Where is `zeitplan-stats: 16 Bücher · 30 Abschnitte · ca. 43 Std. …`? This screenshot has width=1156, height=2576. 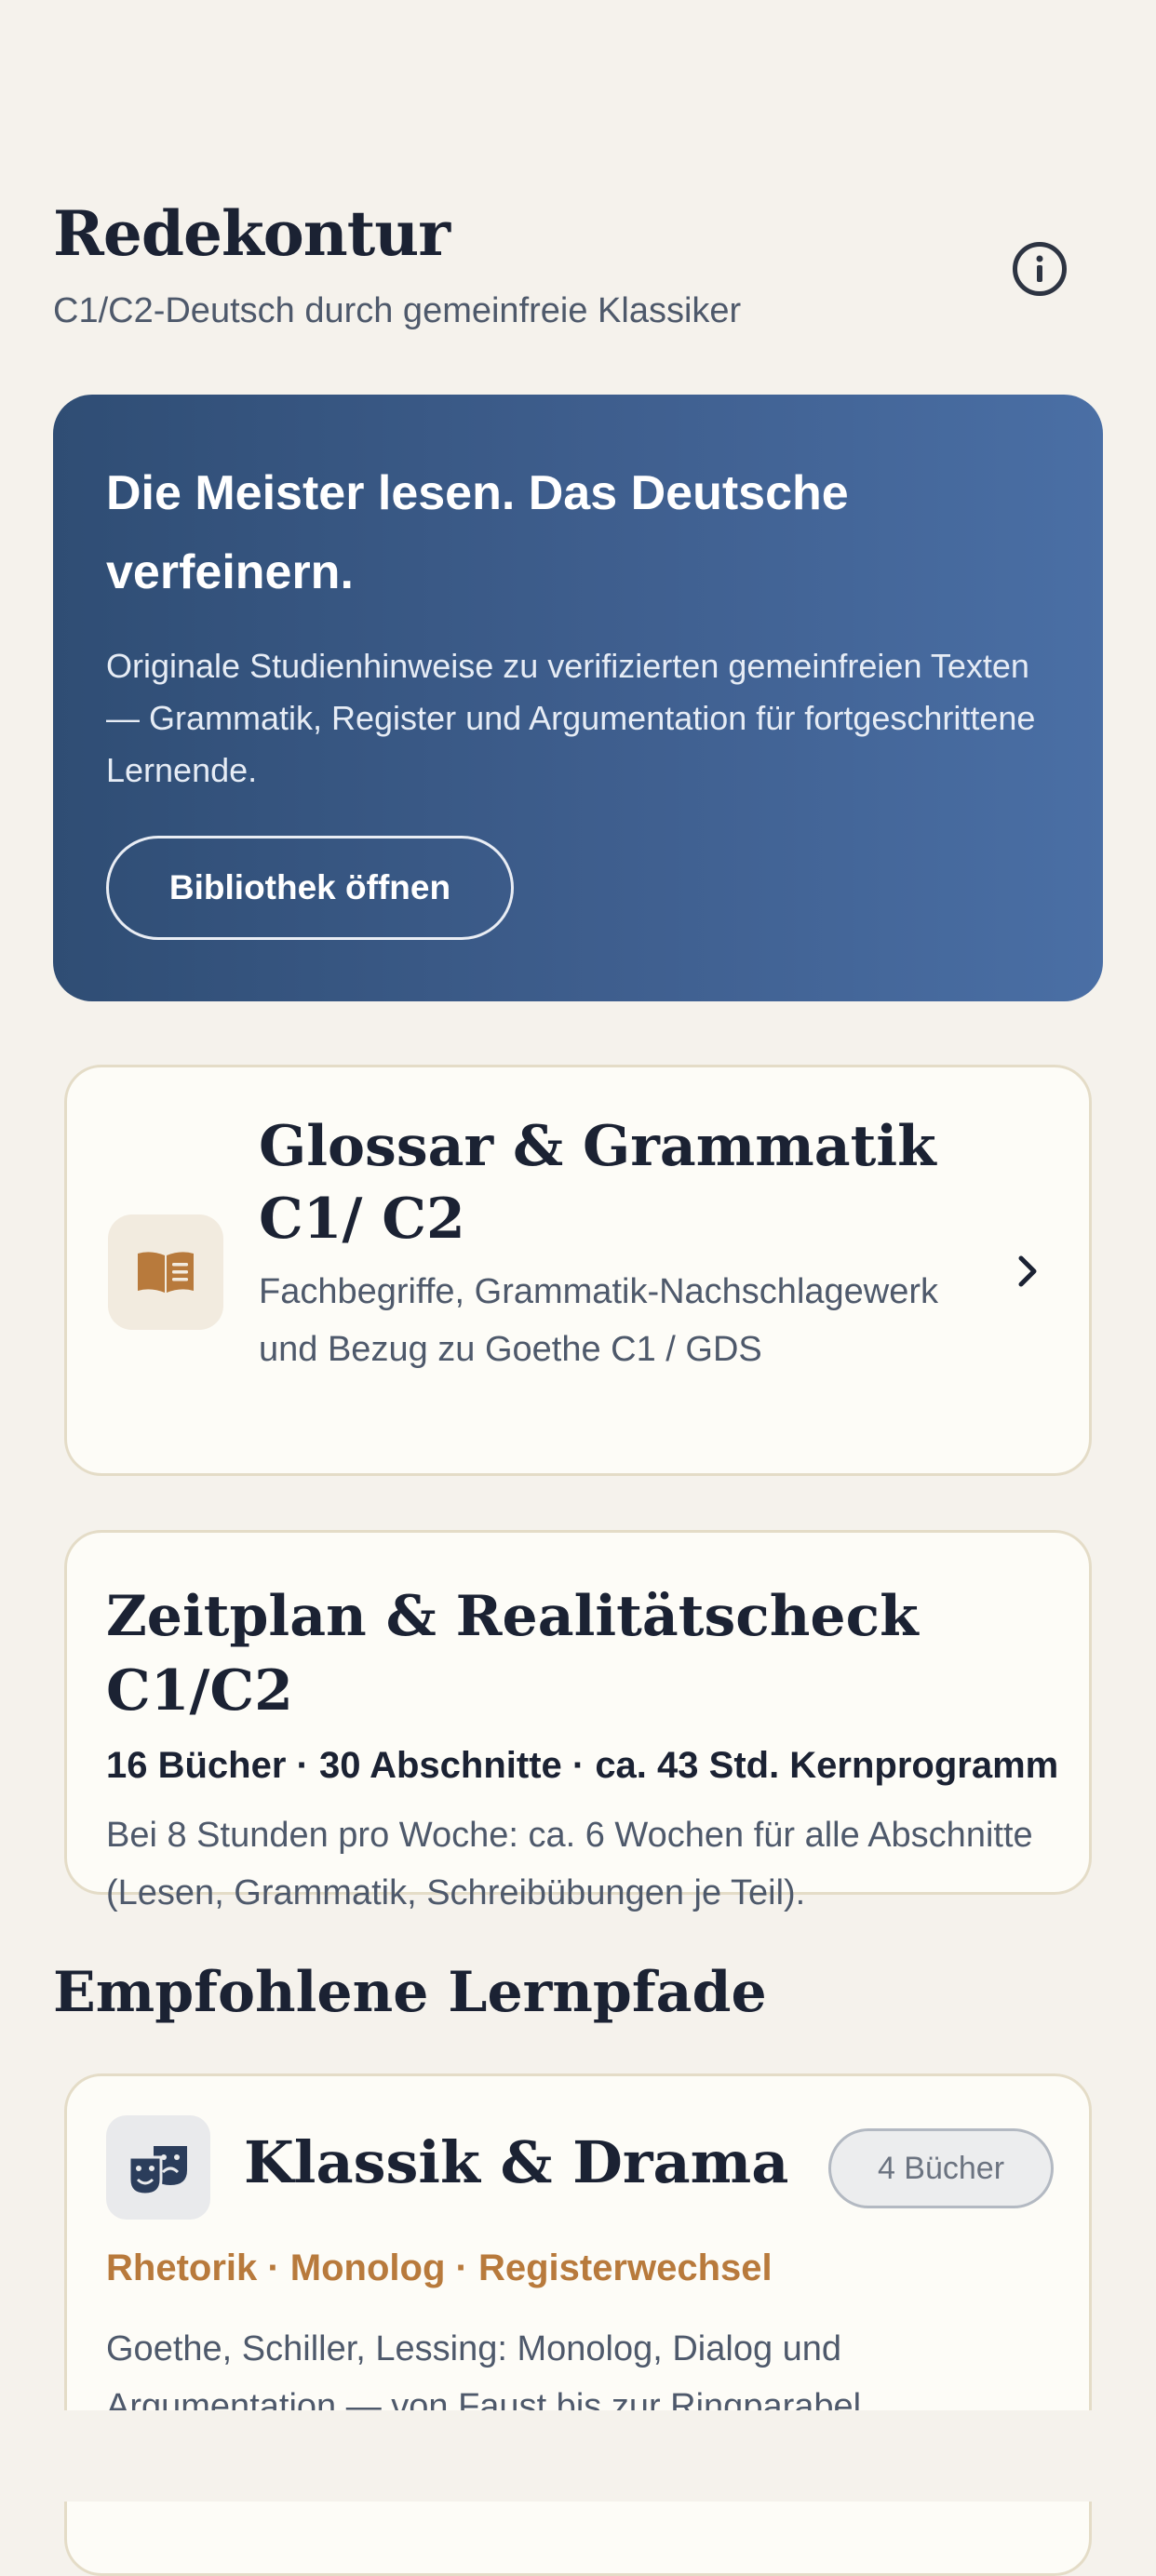
zeitplan-stats: 16 Bücher · 30 Abschnitte · ca. 43 Std. … is located at coordinates (582, 1765).